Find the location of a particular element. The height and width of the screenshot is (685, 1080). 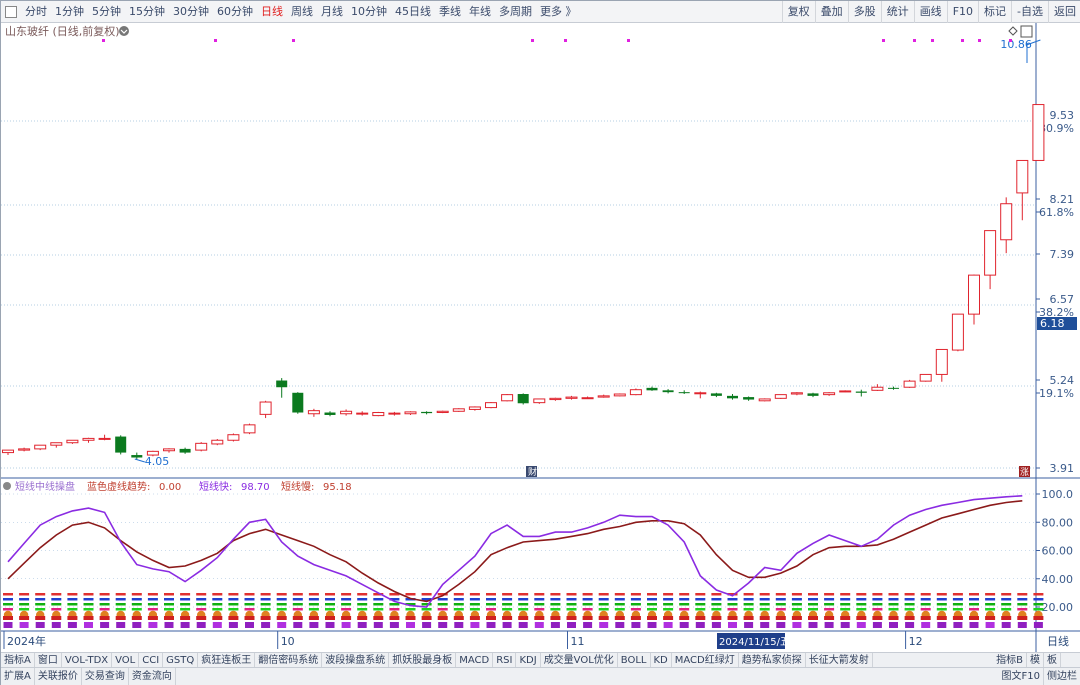

indicator-tab: RSI is located at coordinates (505, 660).